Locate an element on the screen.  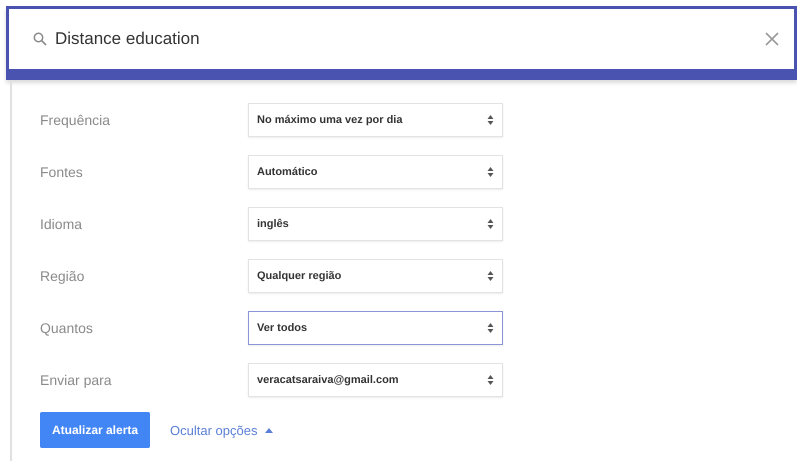
option-label: Fontes is located at coordinates (62, 172).